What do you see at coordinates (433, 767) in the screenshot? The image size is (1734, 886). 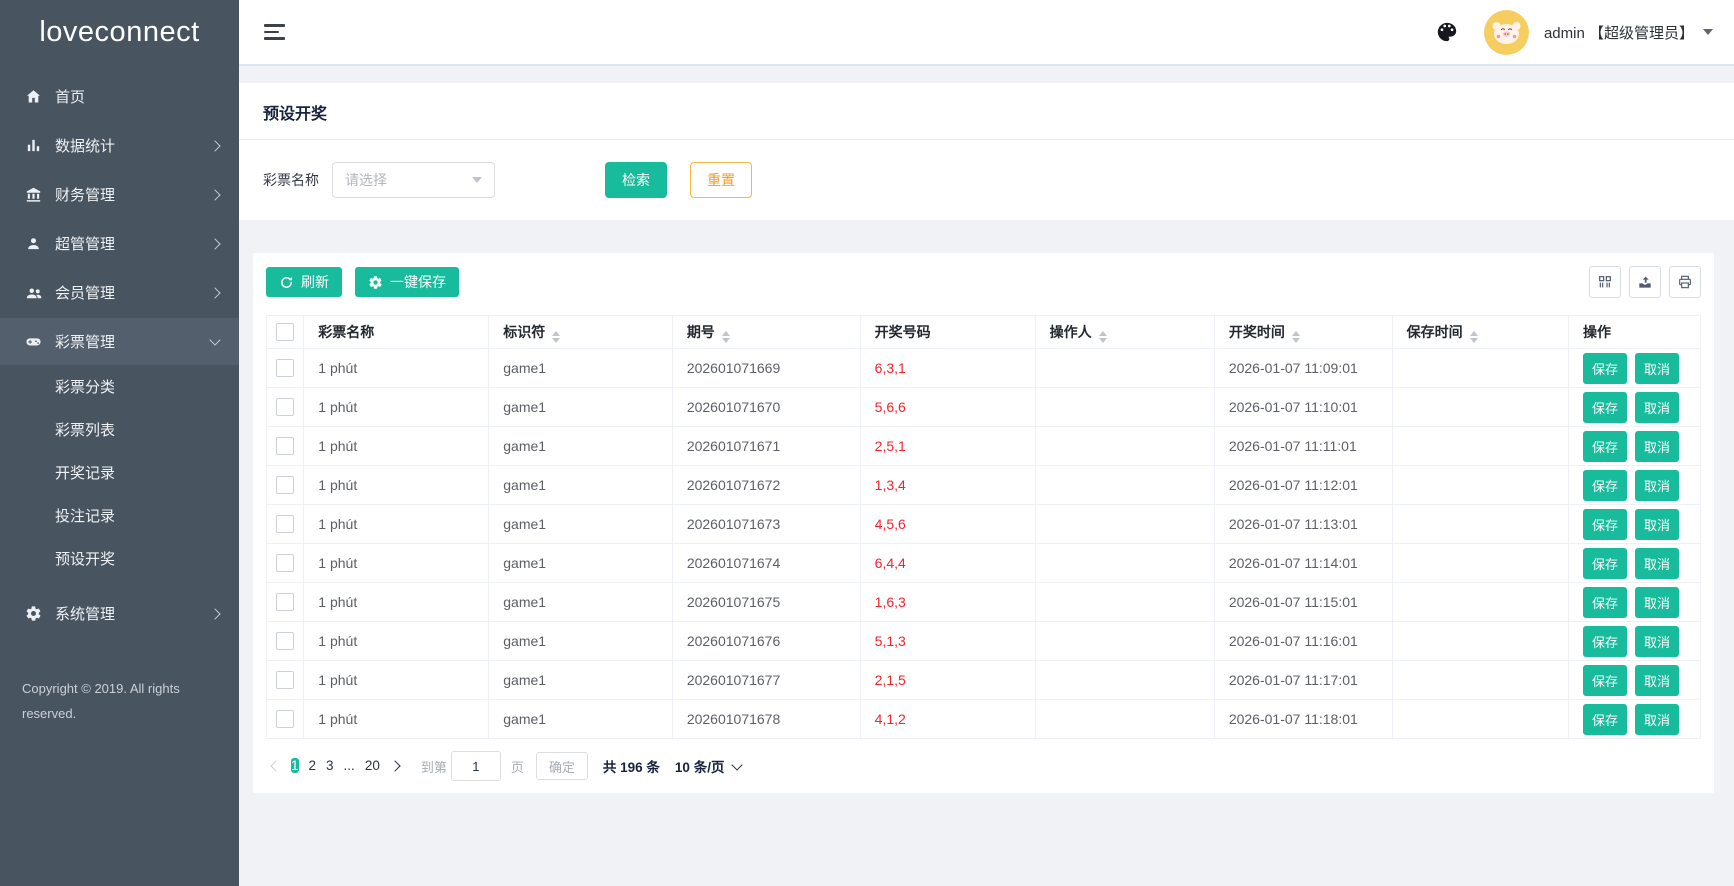 I see `goto-label: 到第` at bounding box center [433, 767].